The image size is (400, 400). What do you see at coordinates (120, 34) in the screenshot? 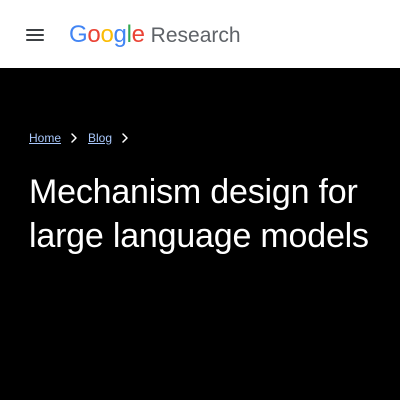
I see `logo-letter: g` at bounding box center [120, 34].